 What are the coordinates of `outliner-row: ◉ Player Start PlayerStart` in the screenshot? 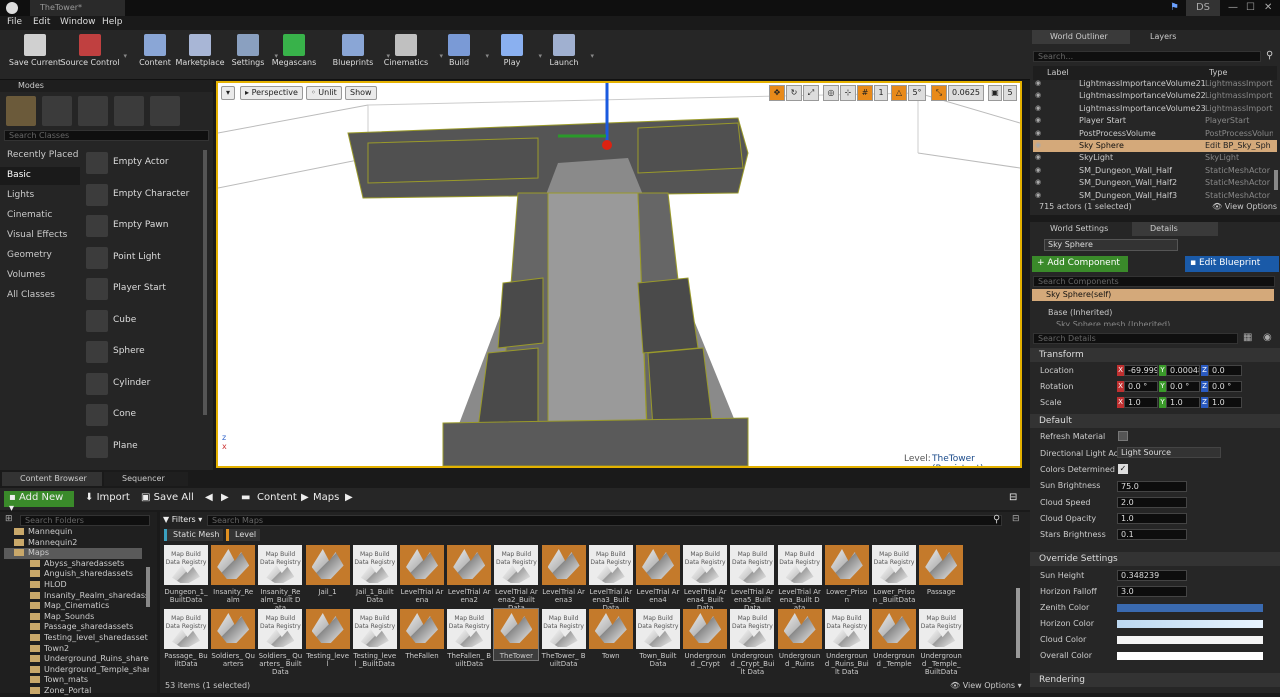 It's located at (1155, 121).